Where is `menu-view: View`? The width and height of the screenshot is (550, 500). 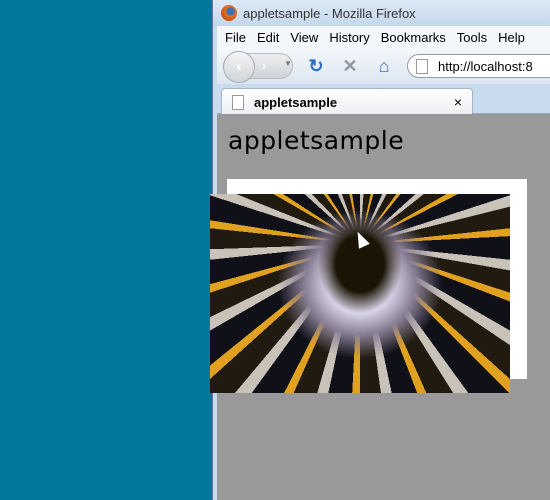
menu-view: View is located at coordinates (304, 37).